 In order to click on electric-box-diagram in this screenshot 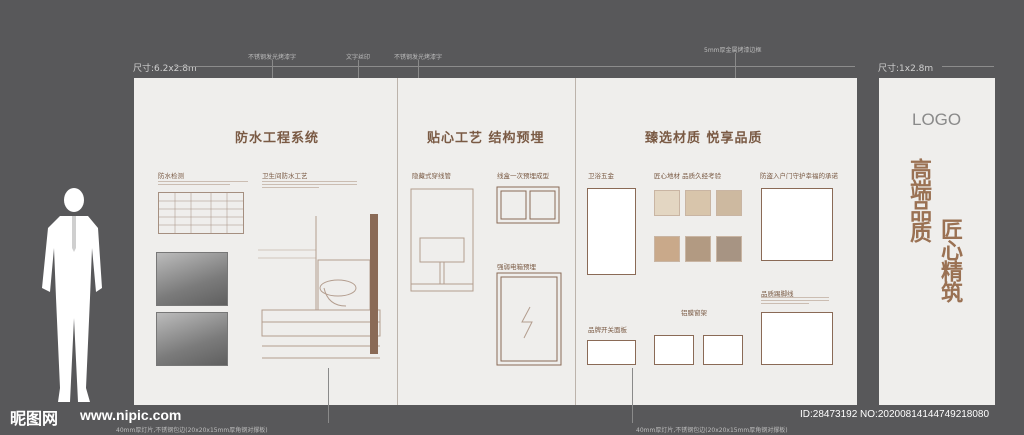, I will do `click(529, 319)`.